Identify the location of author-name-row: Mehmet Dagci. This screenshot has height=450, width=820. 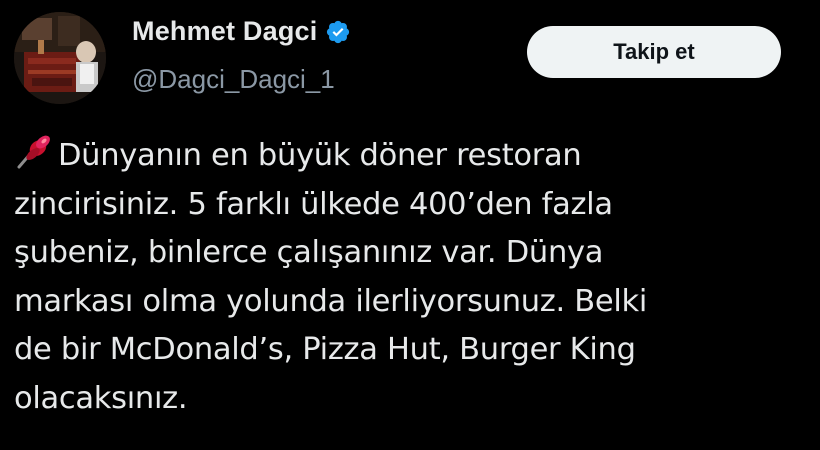
(241, 31).